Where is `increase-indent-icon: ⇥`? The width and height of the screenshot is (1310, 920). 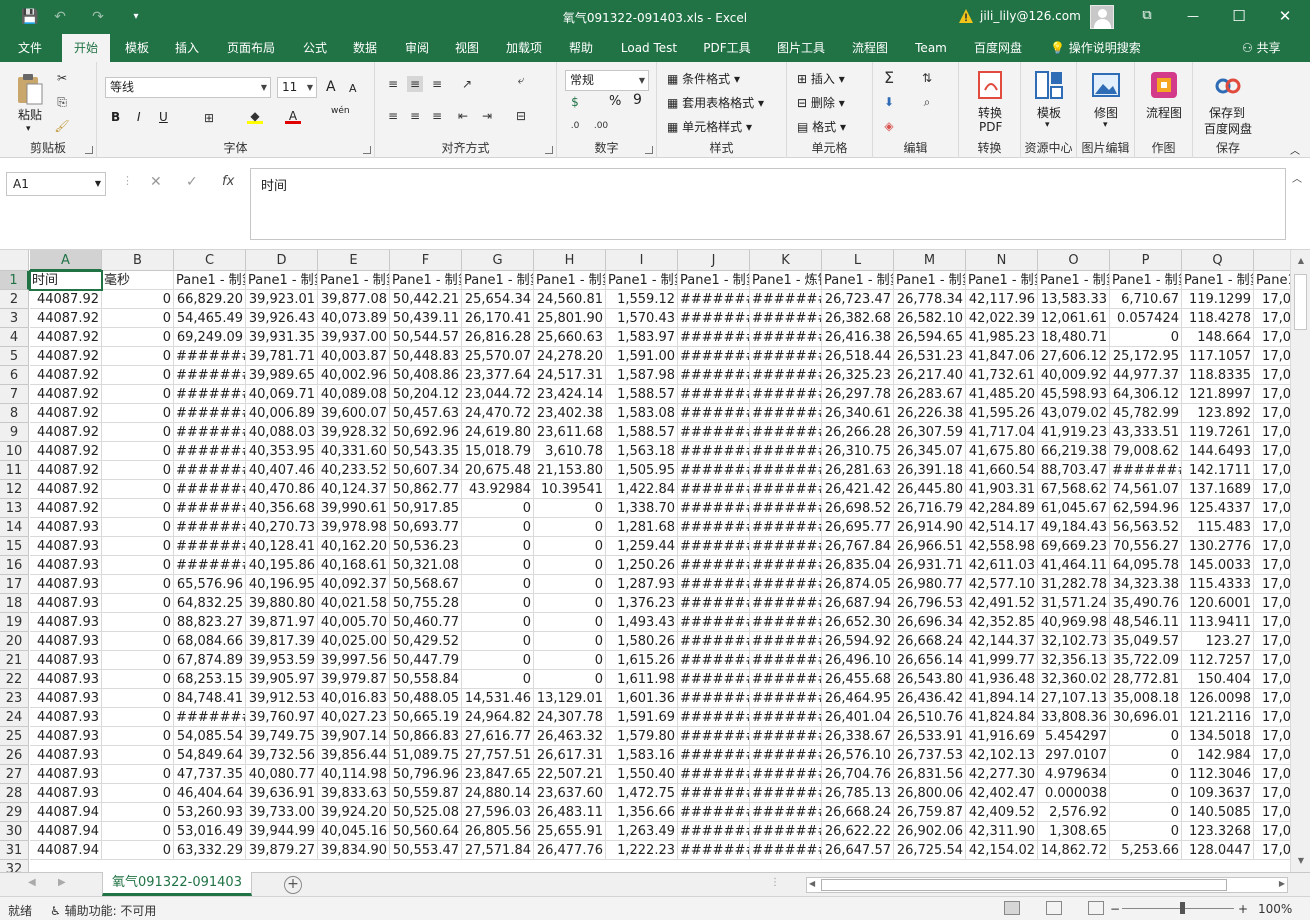 increase-indent-icon: ⇥ is located at coordinates (487, 116).